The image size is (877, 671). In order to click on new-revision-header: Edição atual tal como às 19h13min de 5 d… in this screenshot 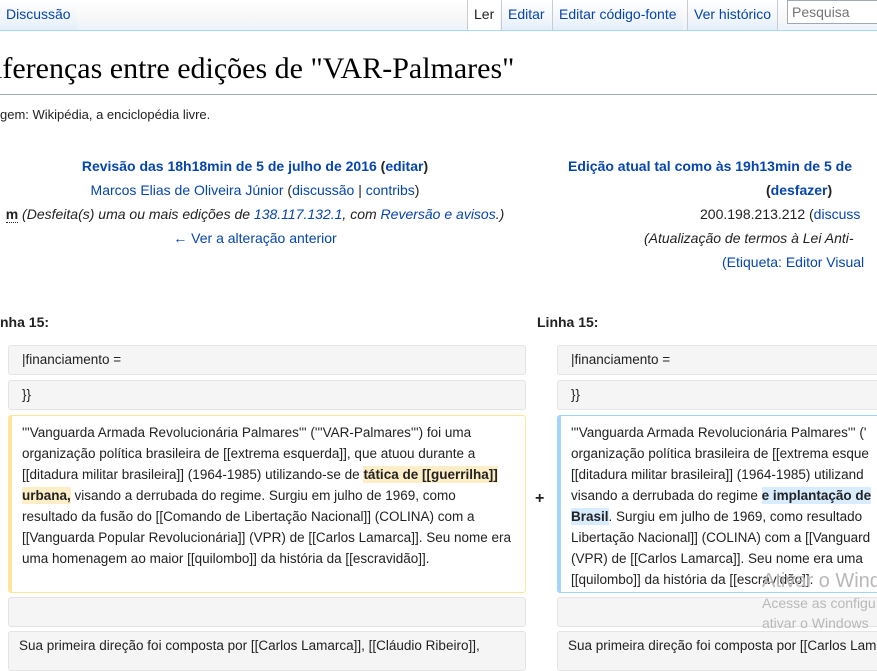, I will do `click(716, 214)`.